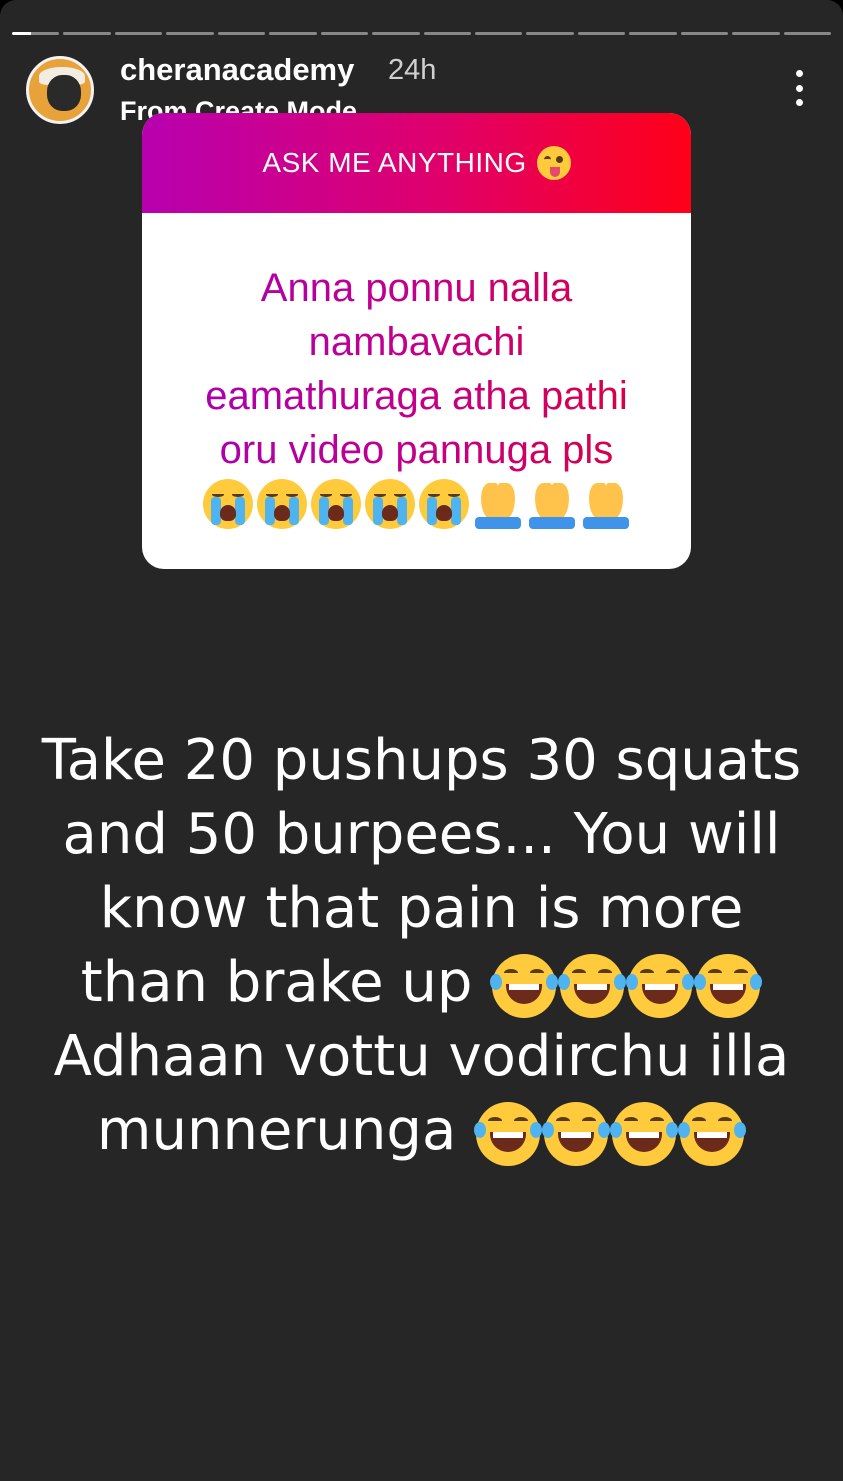 The width and height of the screenshot is (843, 1481). I want to click on winking-face-with-tongue-icon, so click(553, 163).